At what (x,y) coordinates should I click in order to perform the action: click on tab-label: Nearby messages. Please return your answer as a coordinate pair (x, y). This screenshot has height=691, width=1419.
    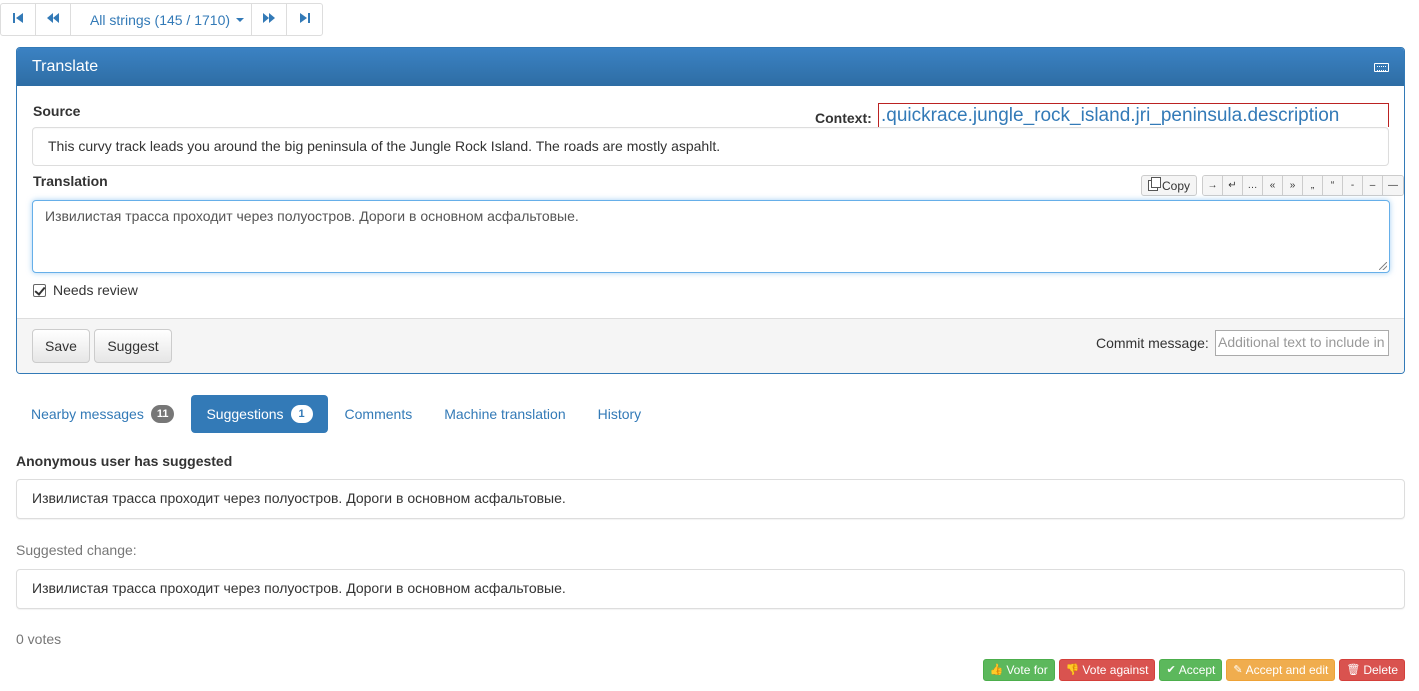
    Looking at the image, I should click on (87, 414).